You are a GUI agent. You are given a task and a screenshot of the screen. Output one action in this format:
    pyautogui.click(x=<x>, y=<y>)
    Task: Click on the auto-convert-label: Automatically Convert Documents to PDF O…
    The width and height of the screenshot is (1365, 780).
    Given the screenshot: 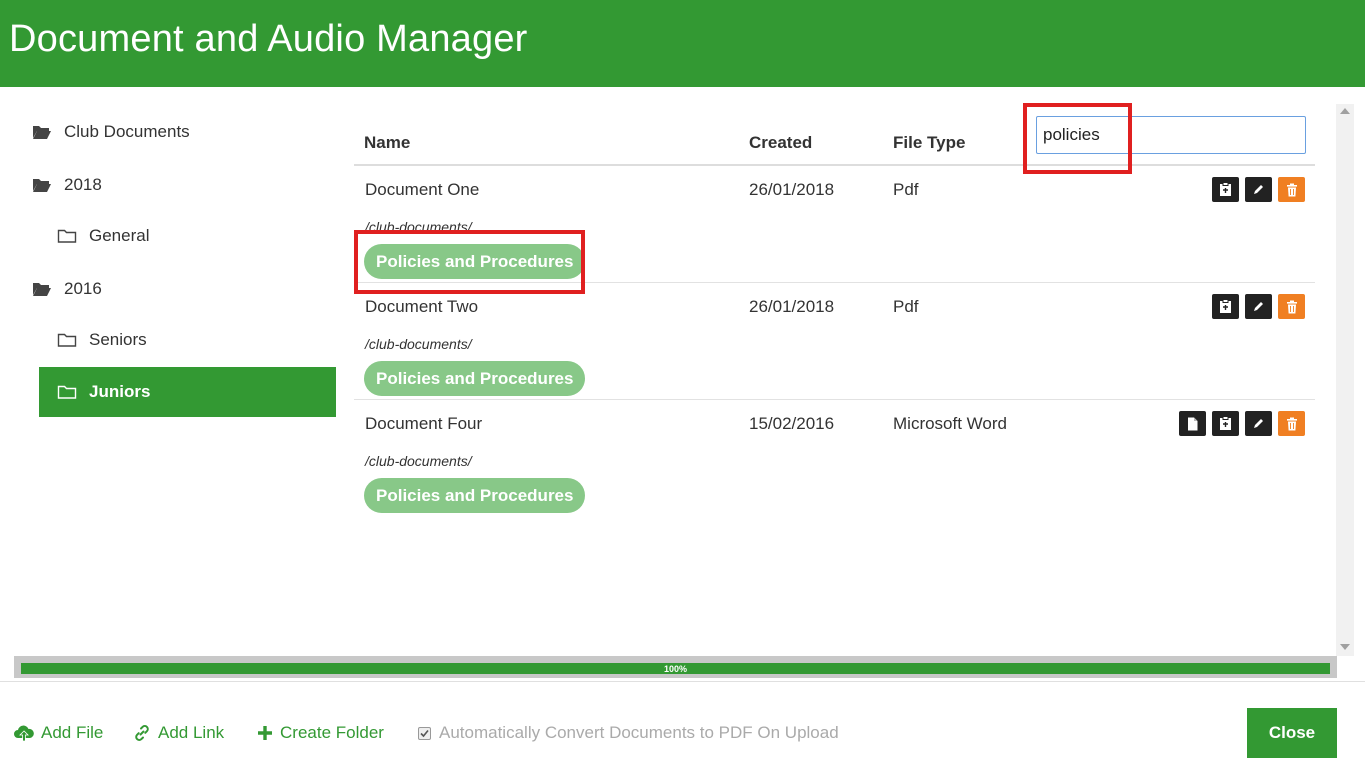 What is the action you would take?
    pyautogui.click(x=639, y=732)
    